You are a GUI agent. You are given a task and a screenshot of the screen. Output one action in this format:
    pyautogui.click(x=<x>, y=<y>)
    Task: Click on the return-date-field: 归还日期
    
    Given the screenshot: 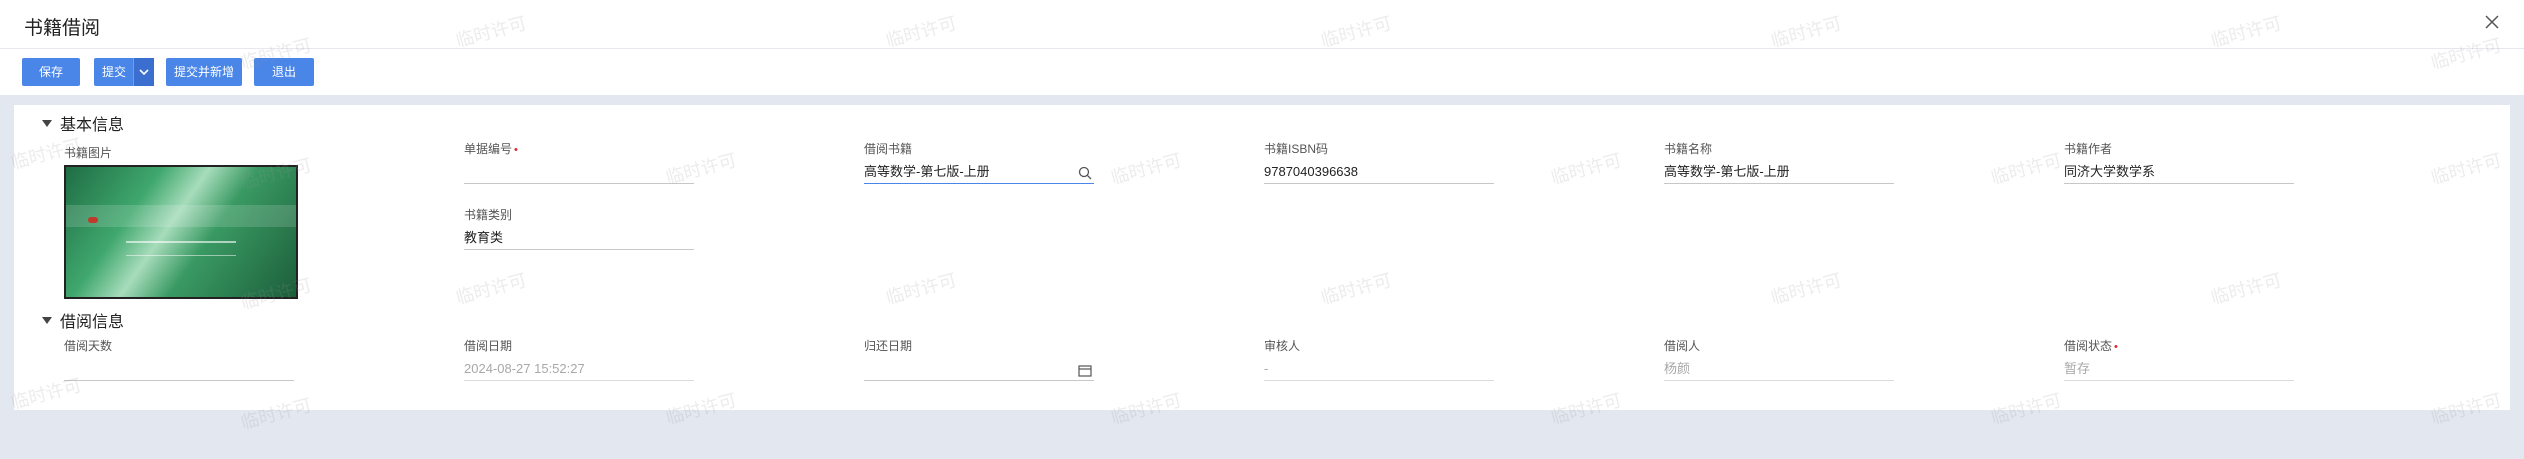 What is the action you would take?
    pyautogui.click(x=979, y=359)
    